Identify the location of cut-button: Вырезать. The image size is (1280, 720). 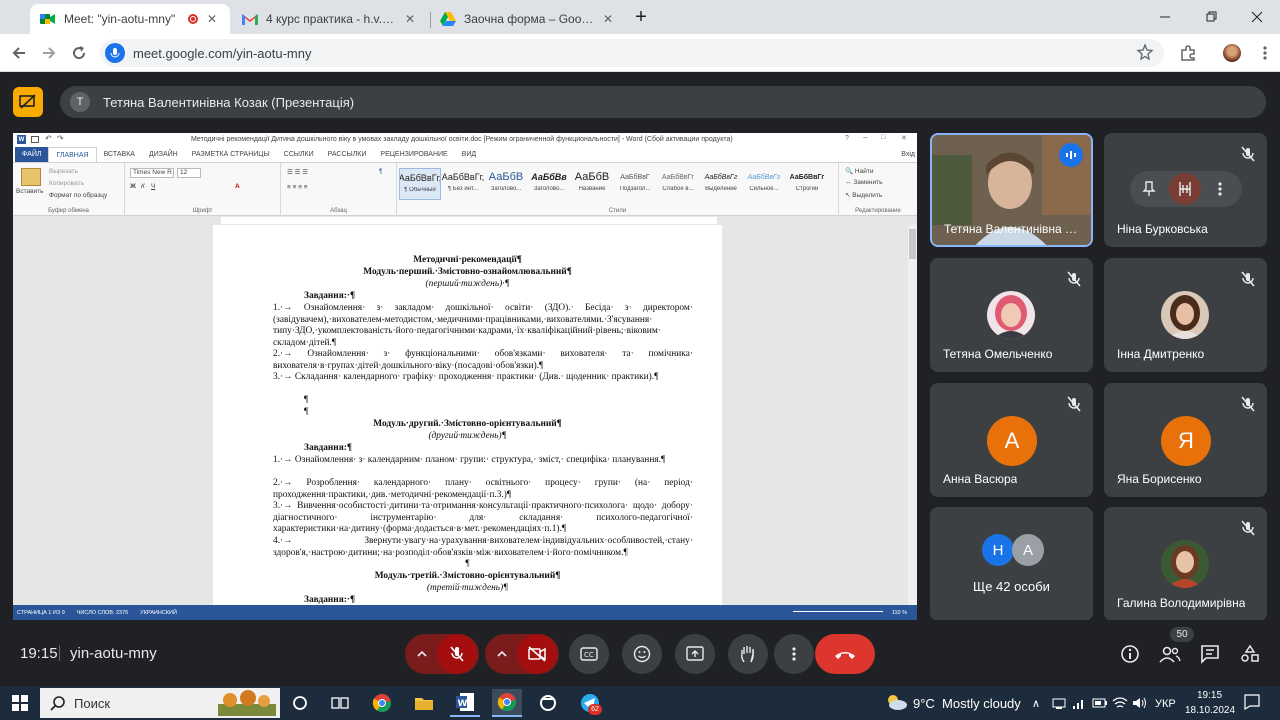
(63, 171).